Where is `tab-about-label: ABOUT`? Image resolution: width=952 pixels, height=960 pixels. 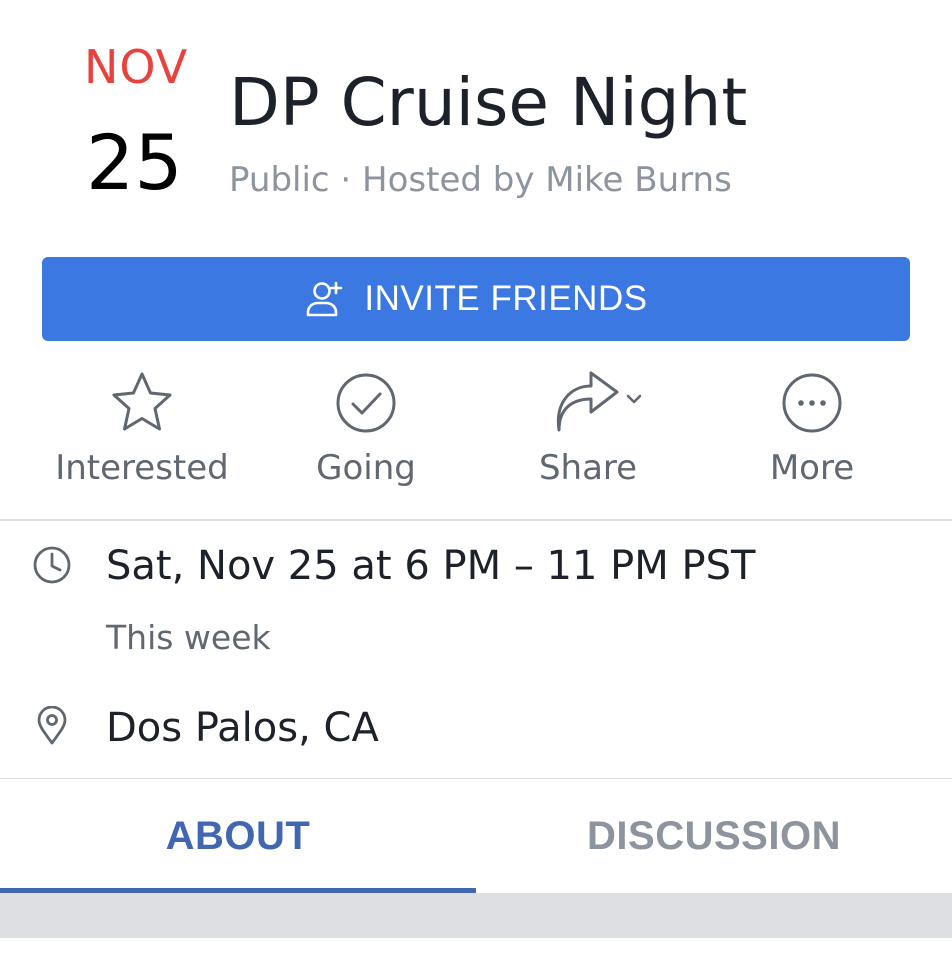
tab-about-label: ABOUT is located at coordinates (238, 835).